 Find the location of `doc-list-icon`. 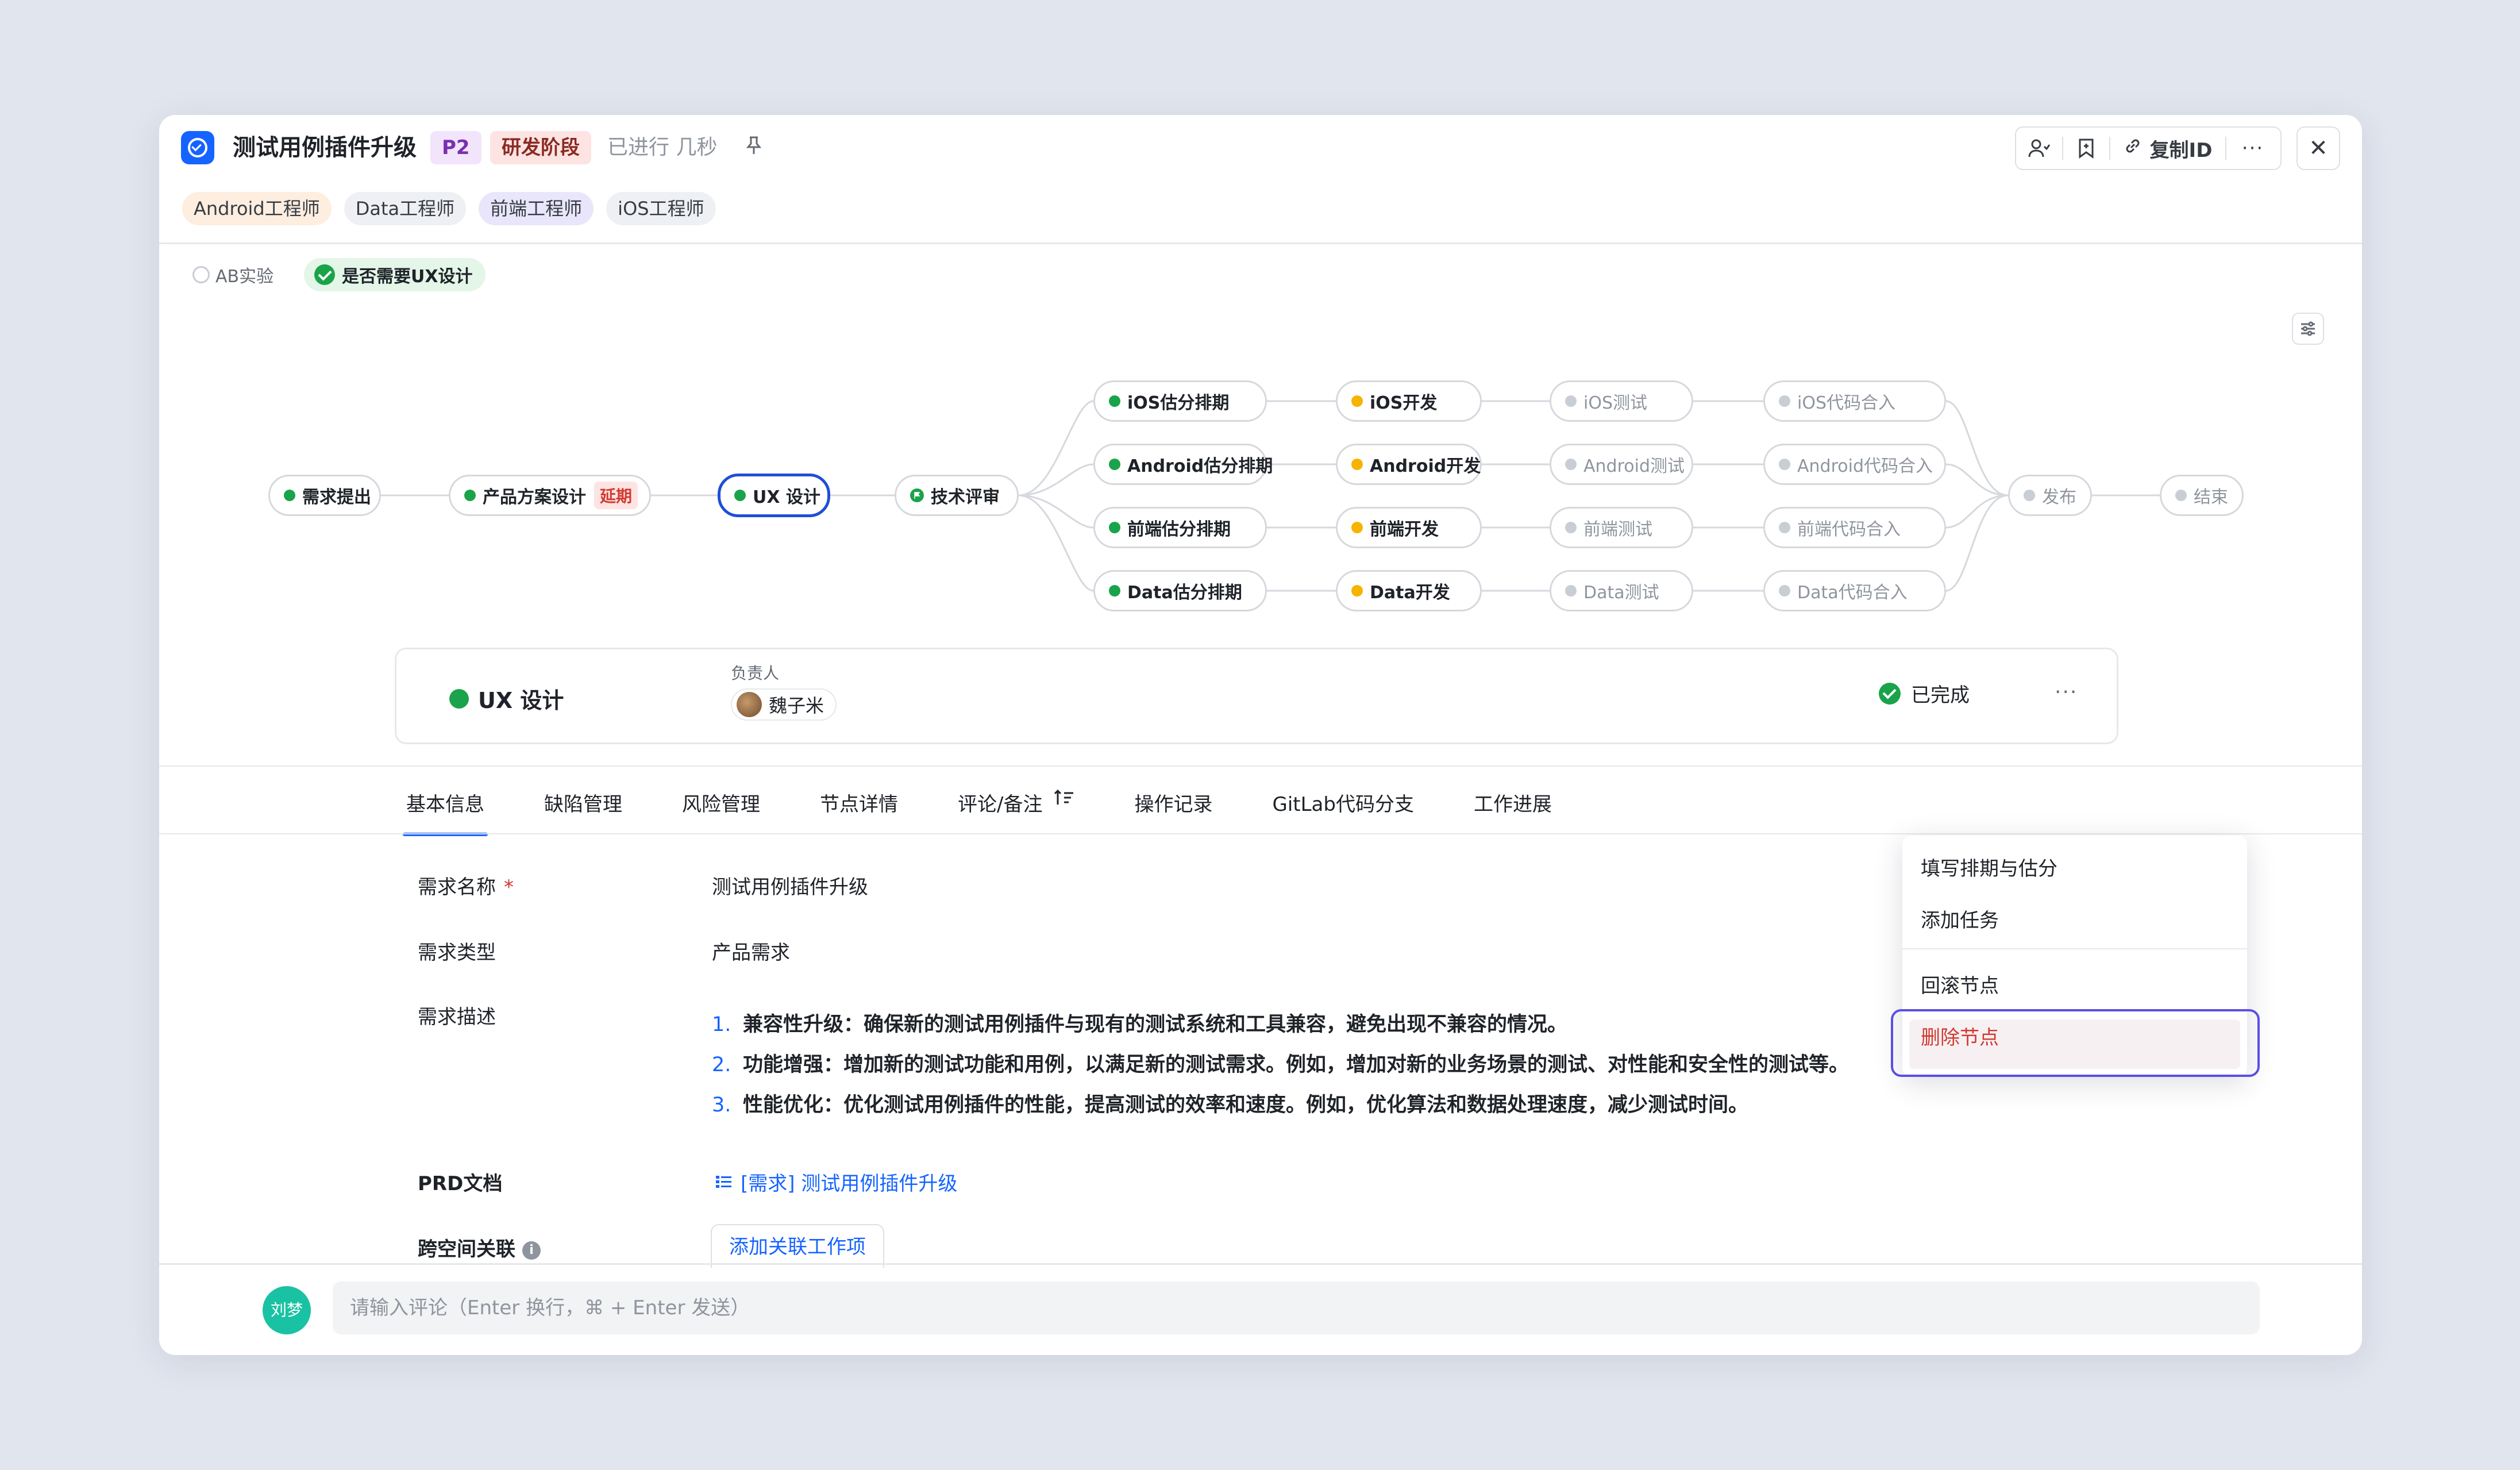

doc-list-icon is located at coordinates (724, 1181).